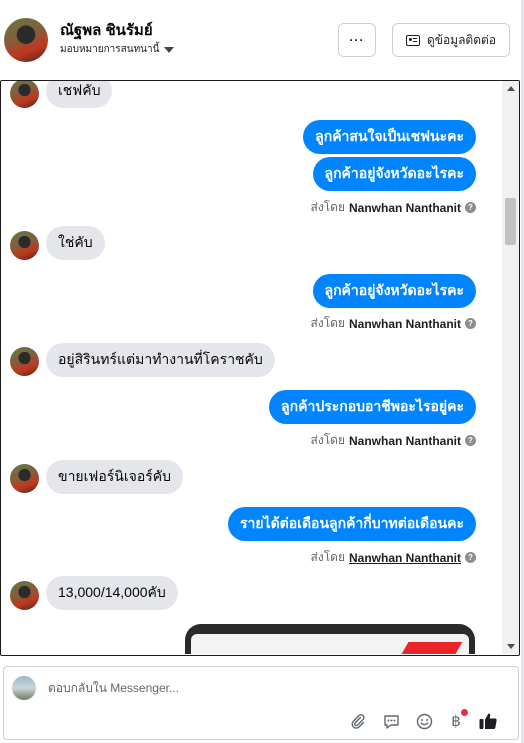 This screenshot has height=743, width=524. What do you see at coordinates (510, 221) in the screenshot?
I see `scrollbar-thumb` at bounding box center [510, 221].